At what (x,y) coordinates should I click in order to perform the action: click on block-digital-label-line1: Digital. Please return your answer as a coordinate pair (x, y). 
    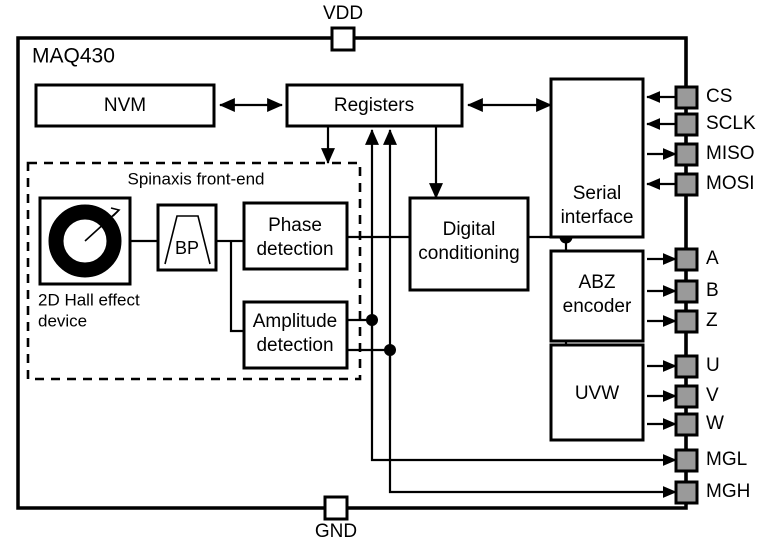
    Looking at the image, I should click on (469, 229).